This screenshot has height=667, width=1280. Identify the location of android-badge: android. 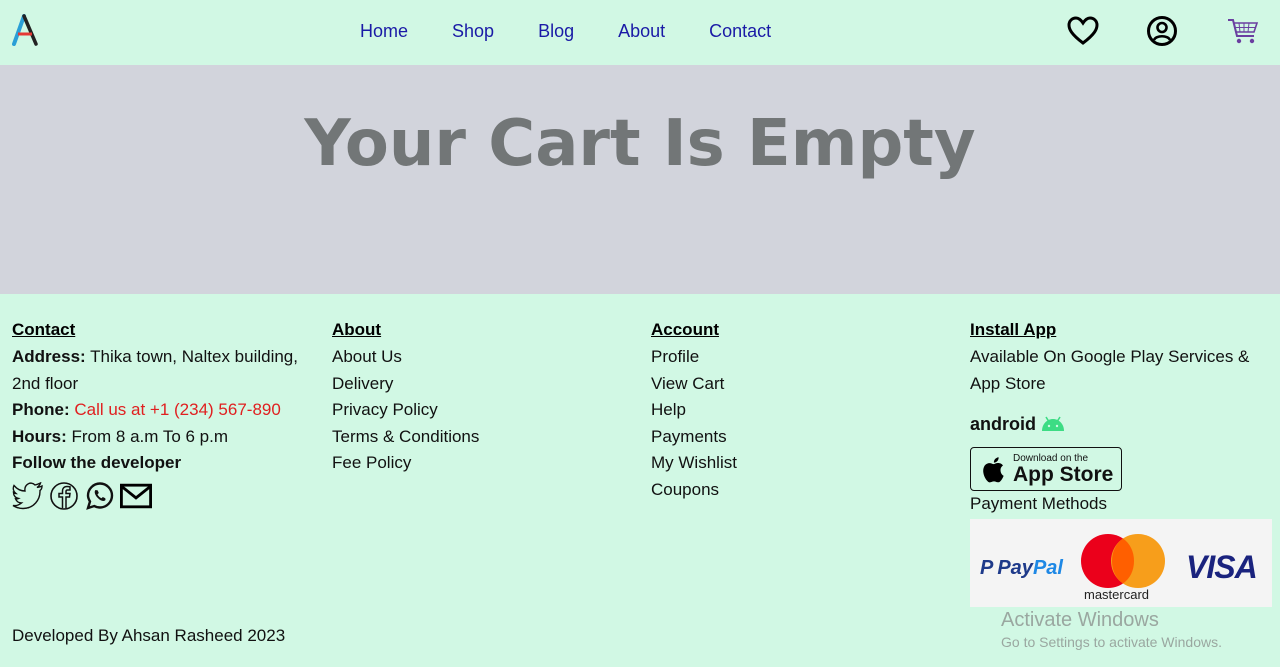
(1120, 424).